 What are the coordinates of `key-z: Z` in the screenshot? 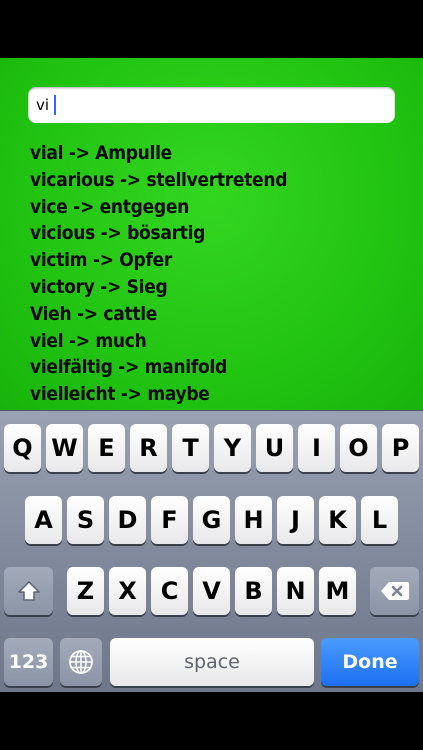 It's located at (85, 591).